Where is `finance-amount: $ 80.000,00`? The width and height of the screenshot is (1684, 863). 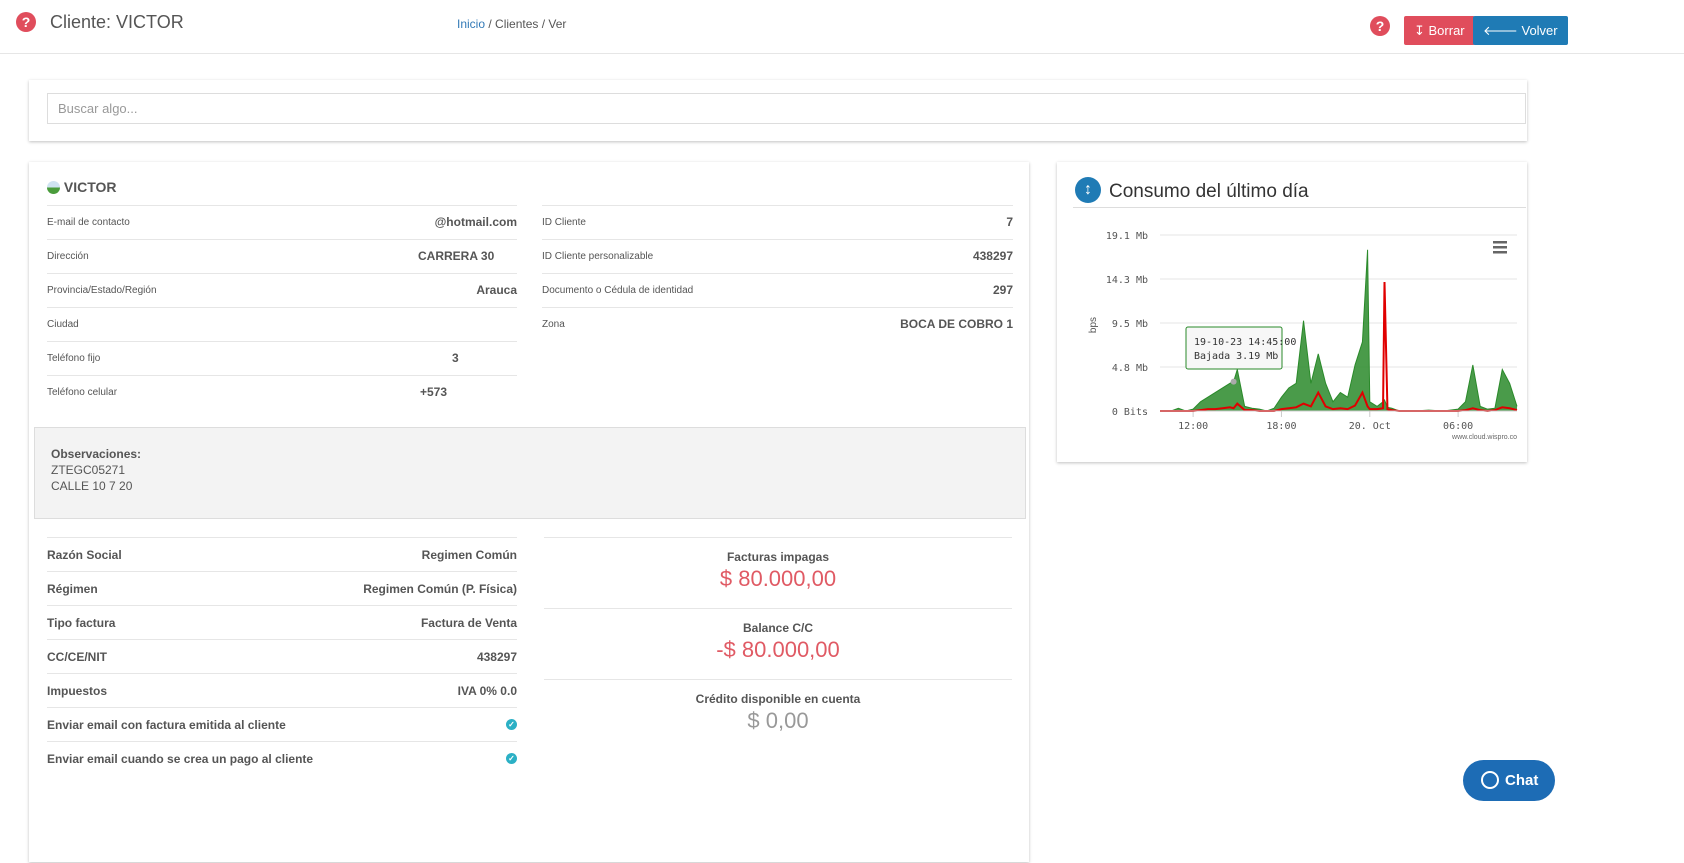 finance-amount: $ 80.000,00 is located at coordinates (778, 578).